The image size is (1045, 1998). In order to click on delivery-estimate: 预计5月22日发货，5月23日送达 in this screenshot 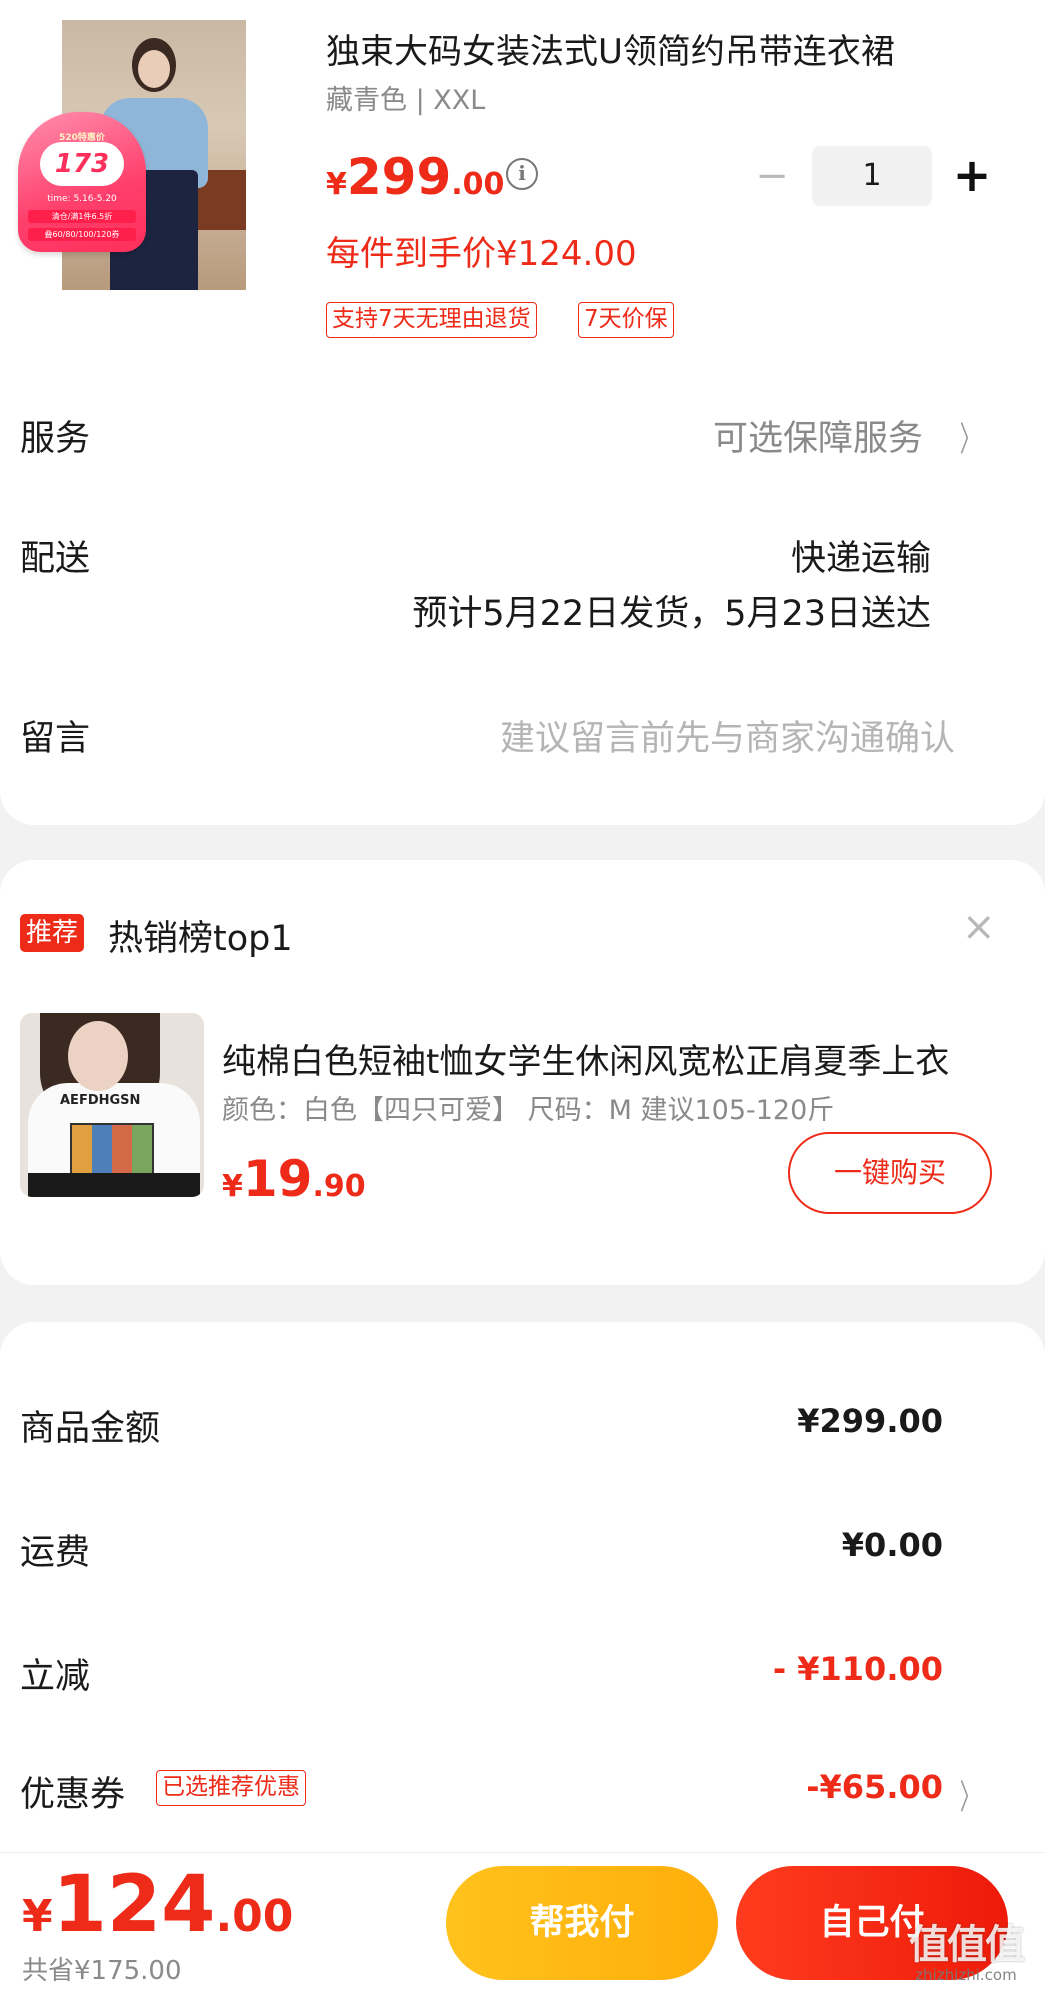, I will do `click(671, 614)`.